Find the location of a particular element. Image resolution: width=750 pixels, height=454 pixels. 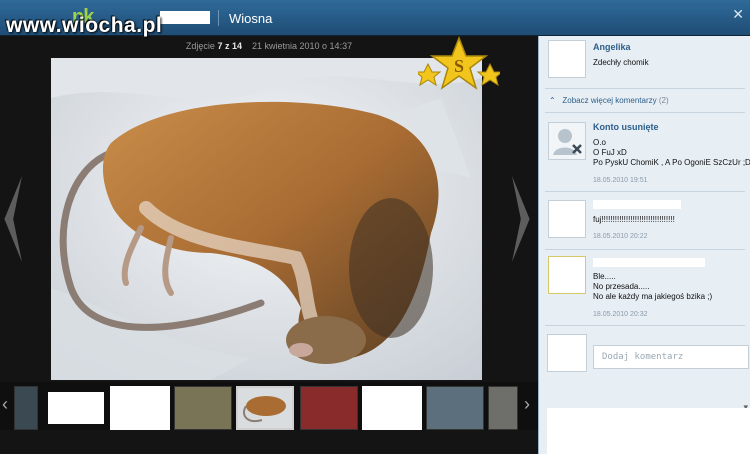

site-watermark: www.wiocha.pl is located at coordinates (84, 25).